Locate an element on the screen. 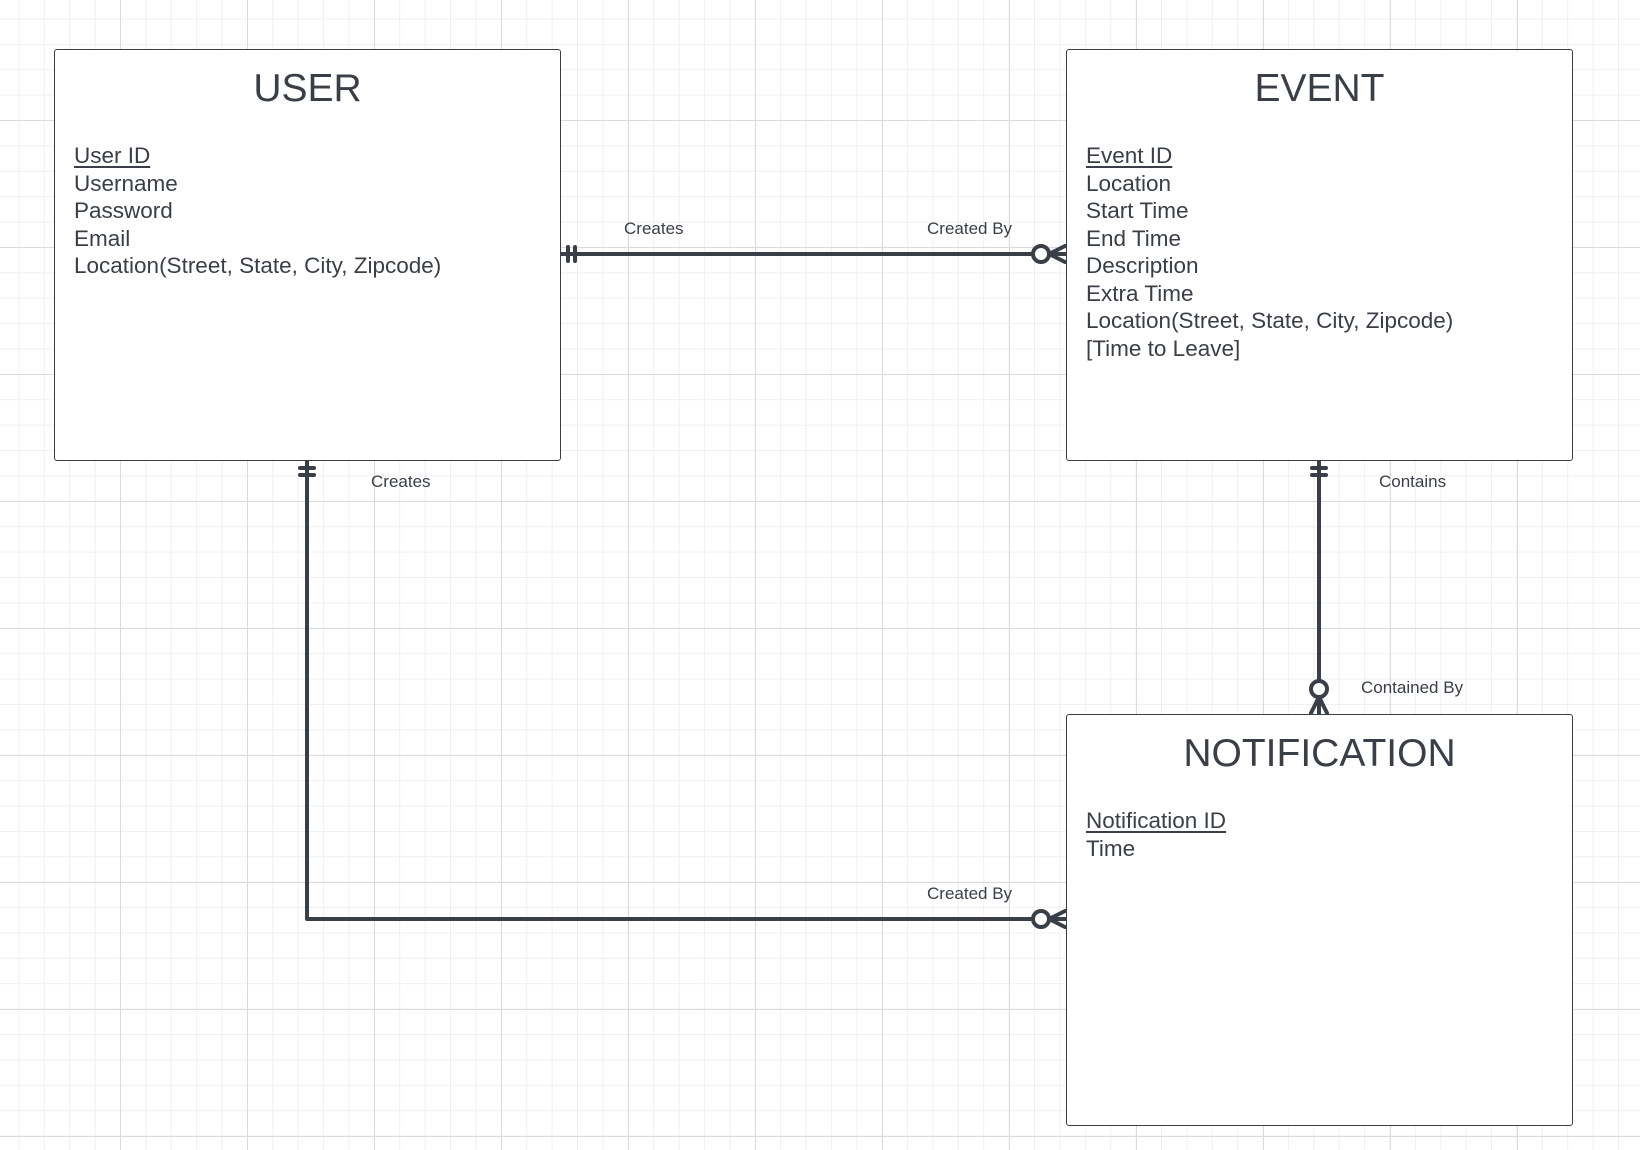  attribute-start-time: Start Time is located at coordinates (1137, 210).